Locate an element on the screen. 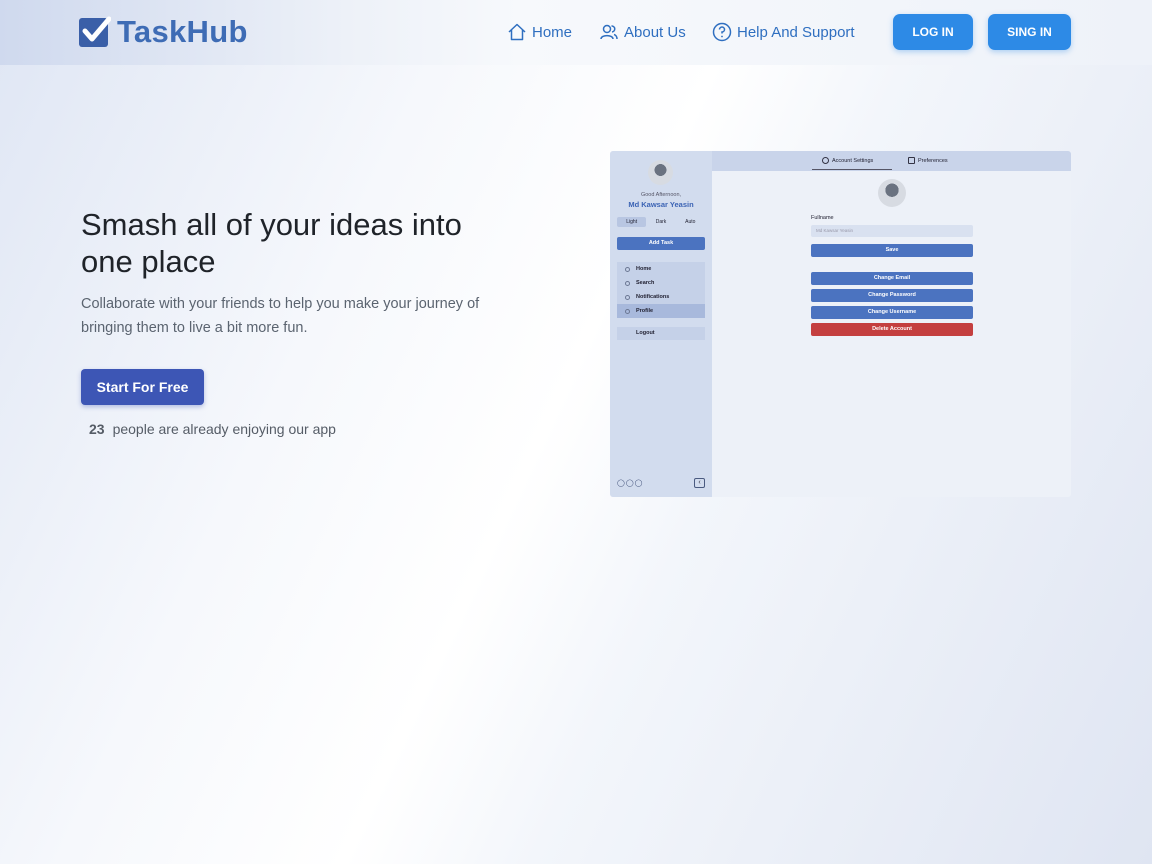 The height and width of the screenshot is (864, 1152). hero-title: Smash all of your ideas into one place is located at coordinates (271, 243).